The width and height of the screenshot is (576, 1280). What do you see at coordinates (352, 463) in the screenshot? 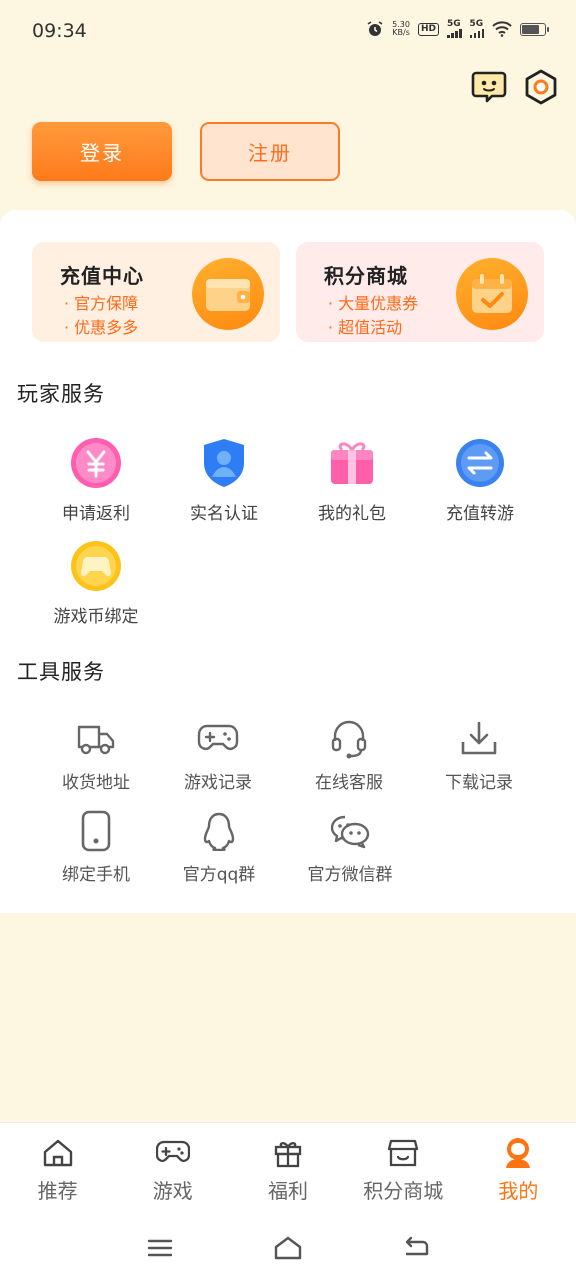
I see `gift-box-icon` at bounding box center [352, 463].